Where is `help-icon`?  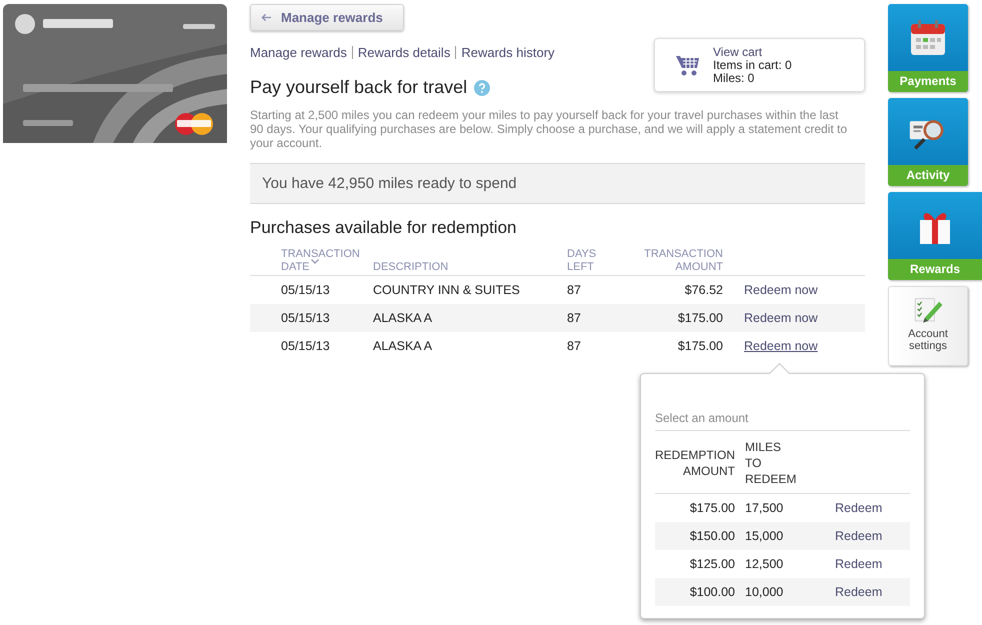
help-icon is located at coordinates (482, 88).